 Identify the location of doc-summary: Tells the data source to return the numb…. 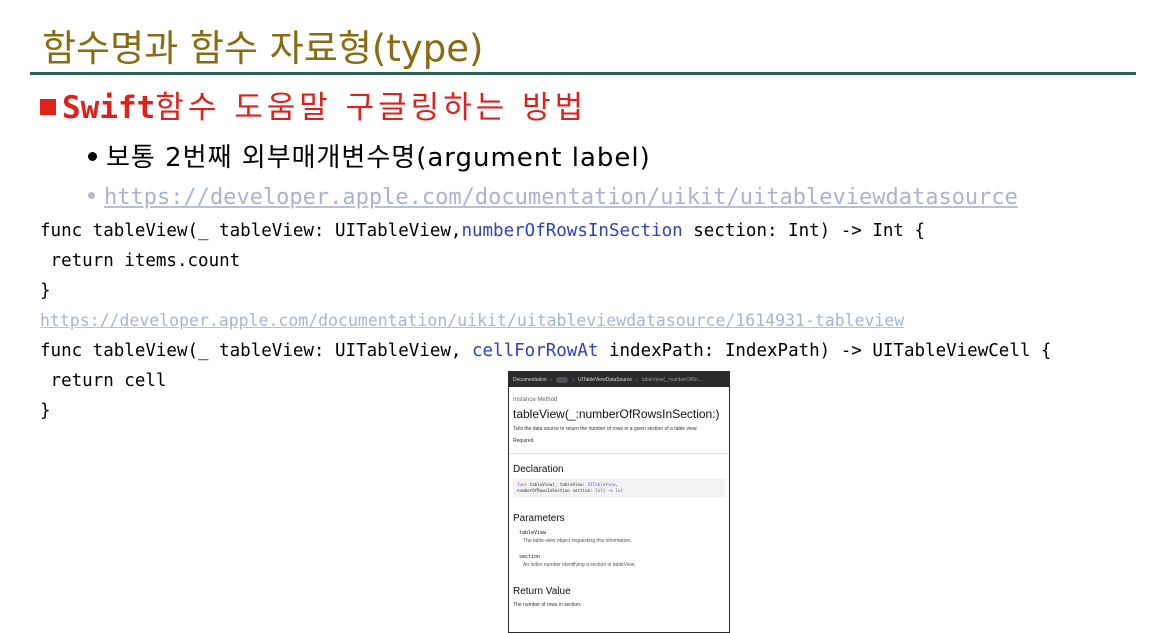
(605, 429).